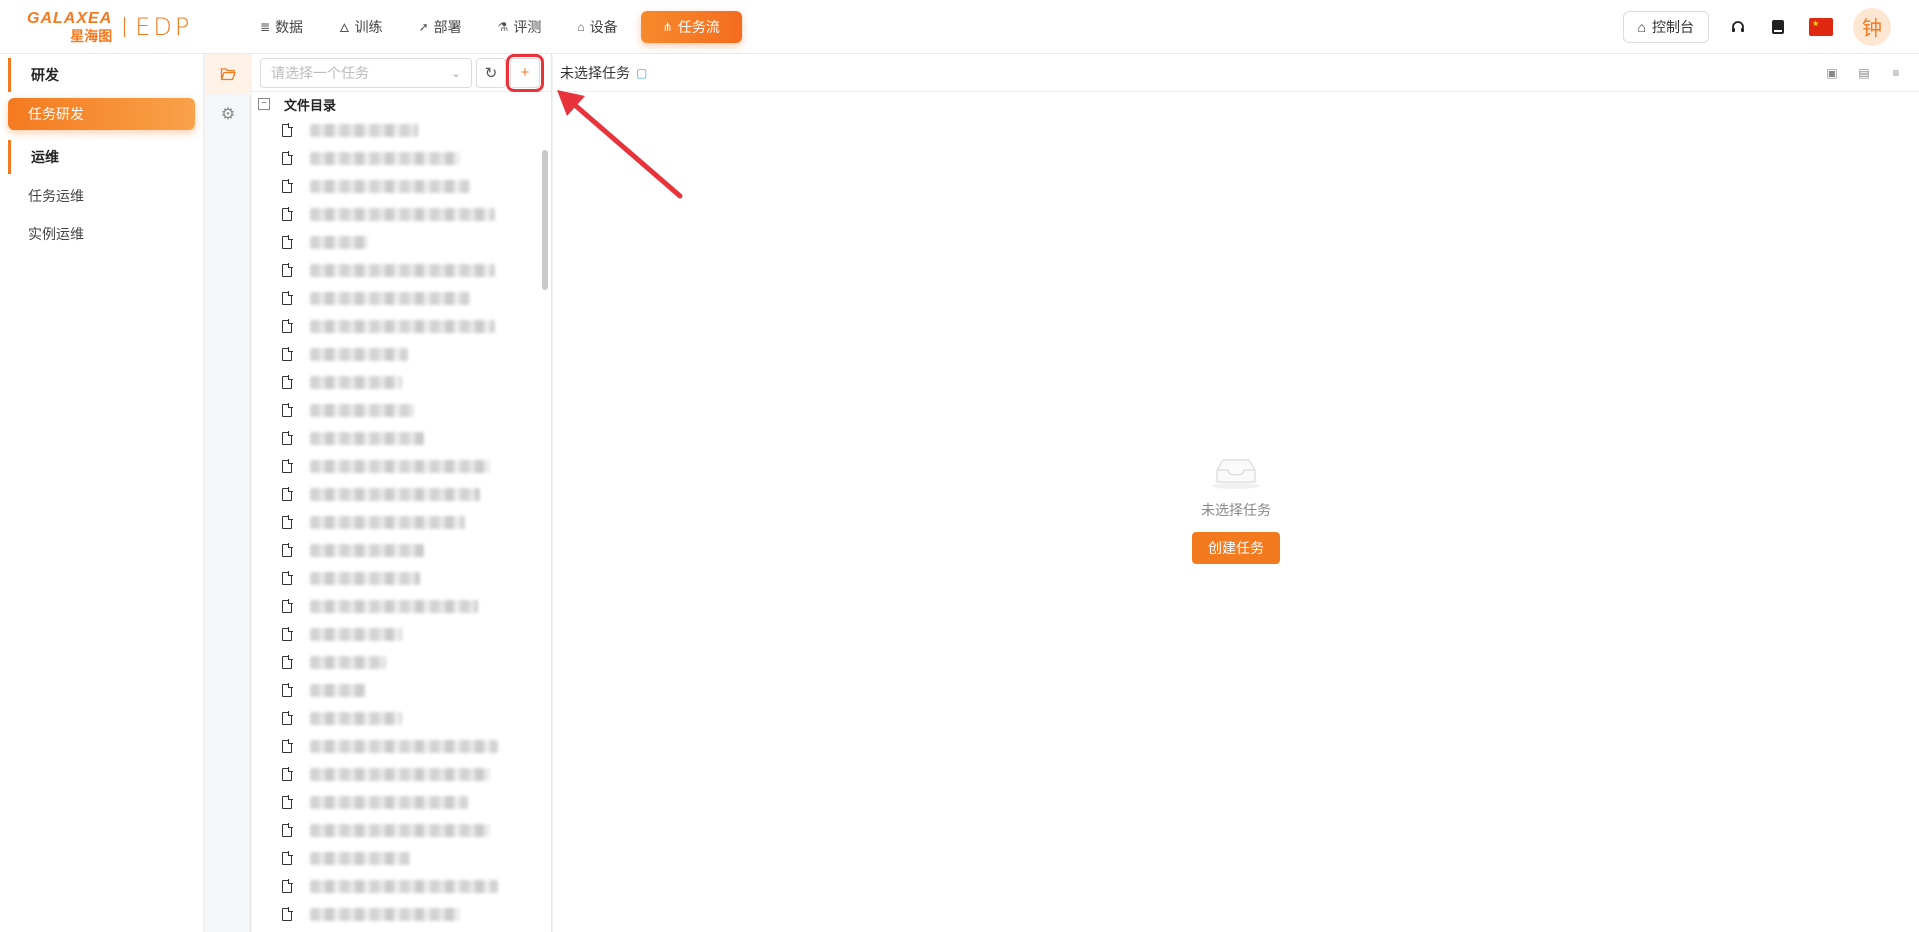  I want to click on console-button: ⌂ 控制台, so click(1665, 26).